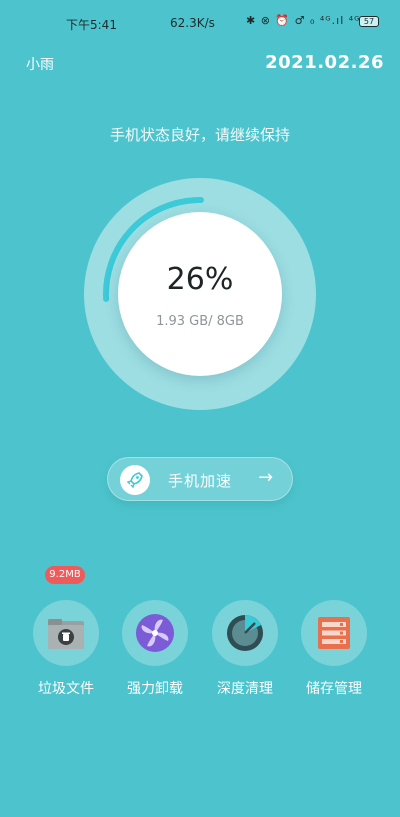 The width and height of the screenshot is (400, 817). What do you see at coordinates (324, 62) in the screenshot?
I see `current-date: 2021.02.26` at bounding box center [324, 62].